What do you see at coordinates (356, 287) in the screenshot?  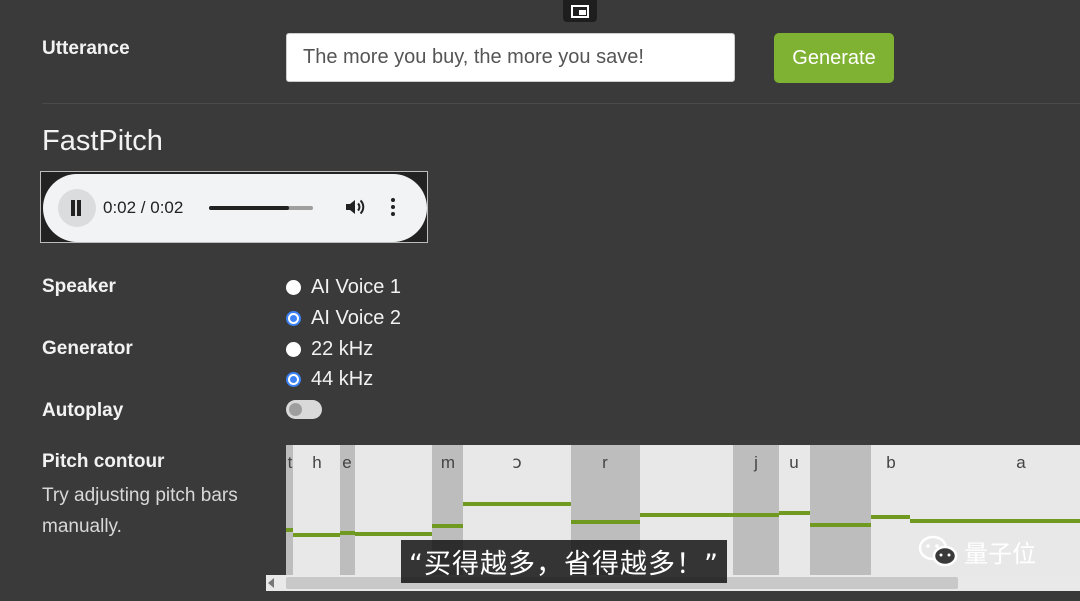 I see `speaker-option-label: AI Voice 1` at bounding box center [356, 287].